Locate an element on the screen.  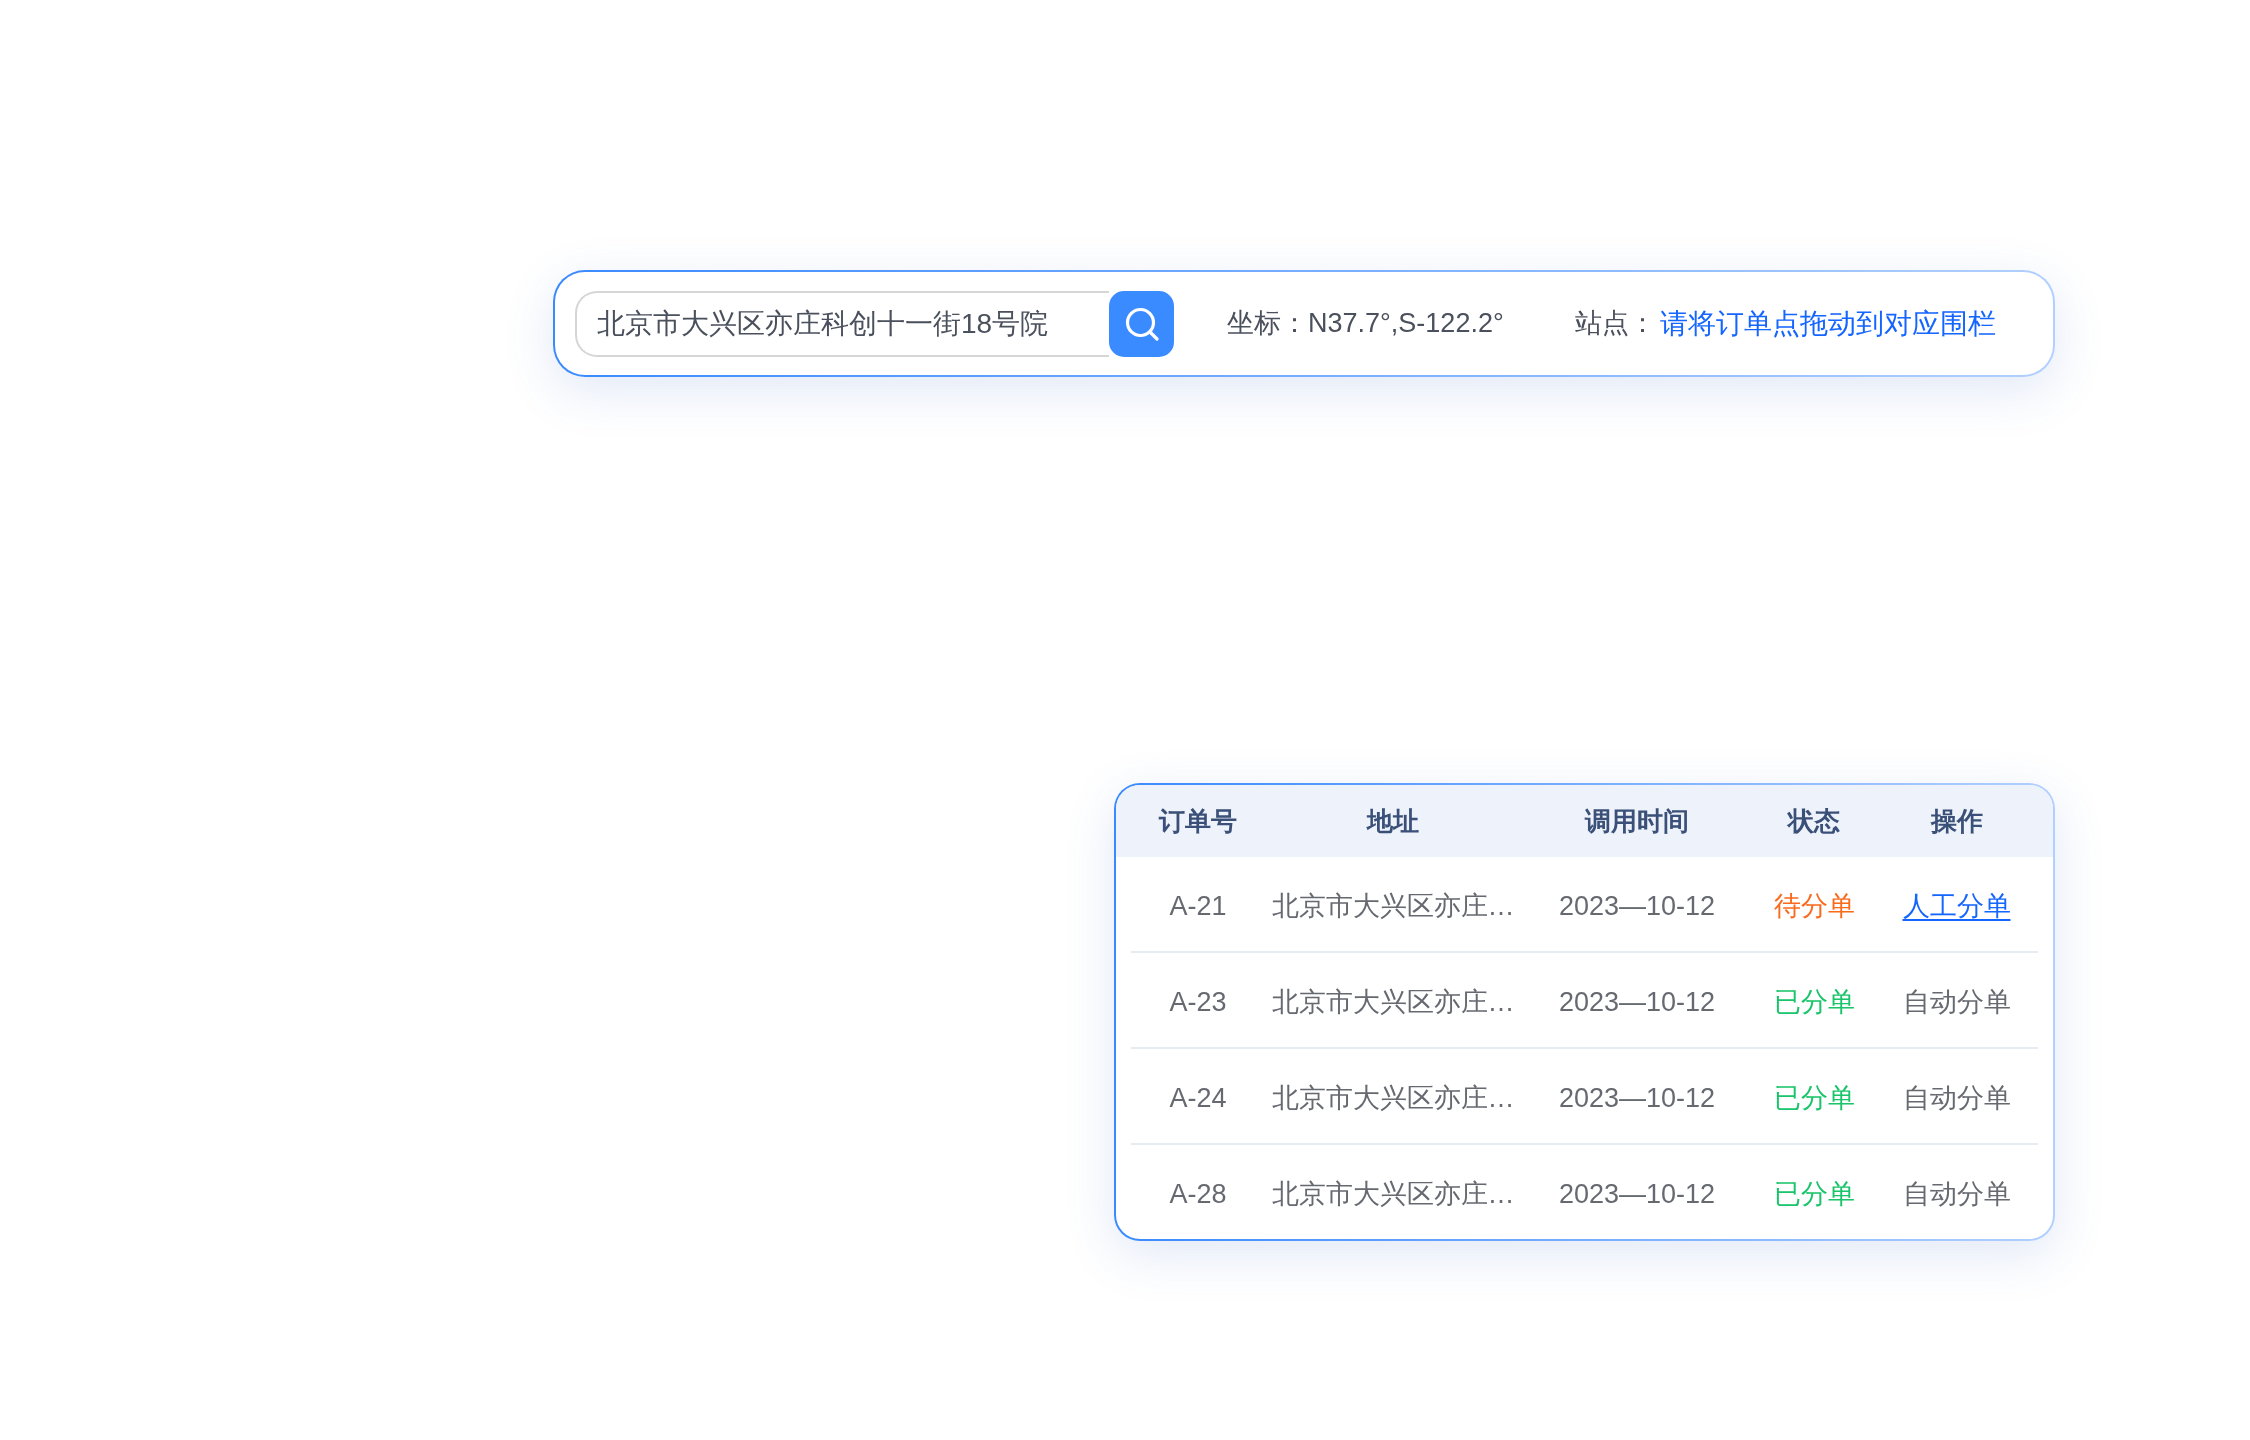
assign-link: 人工分单 is located at coordinates (1956, 906).